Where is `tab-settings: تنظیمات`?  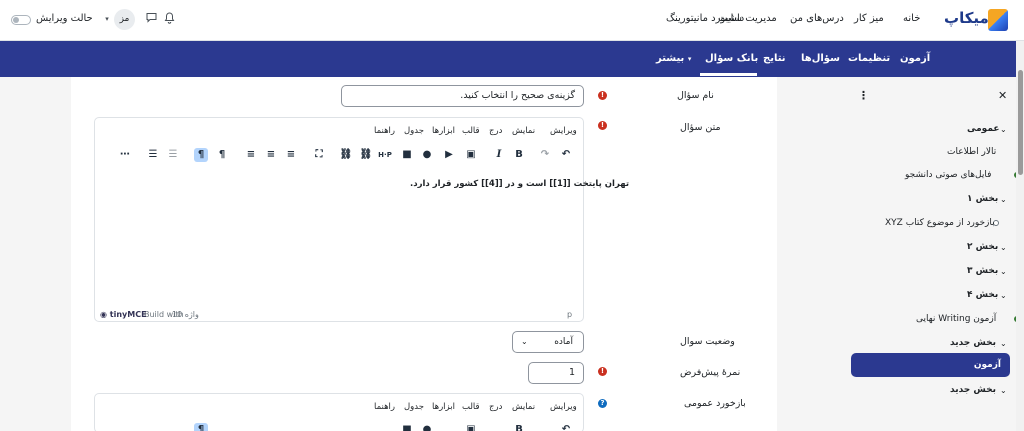
tab-settings: تنظیمات is located at coordinates (869, 58).